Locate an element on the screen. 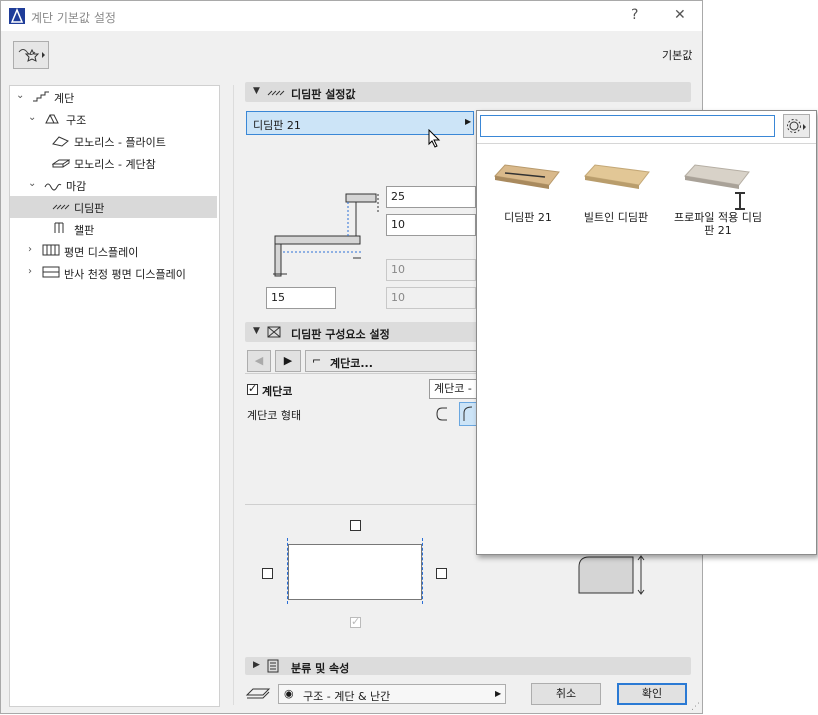 Image resolution: width=818 pixels, height=715 pixels. section-title: 디딤판 설정값 is located at coordinates (323, 94).